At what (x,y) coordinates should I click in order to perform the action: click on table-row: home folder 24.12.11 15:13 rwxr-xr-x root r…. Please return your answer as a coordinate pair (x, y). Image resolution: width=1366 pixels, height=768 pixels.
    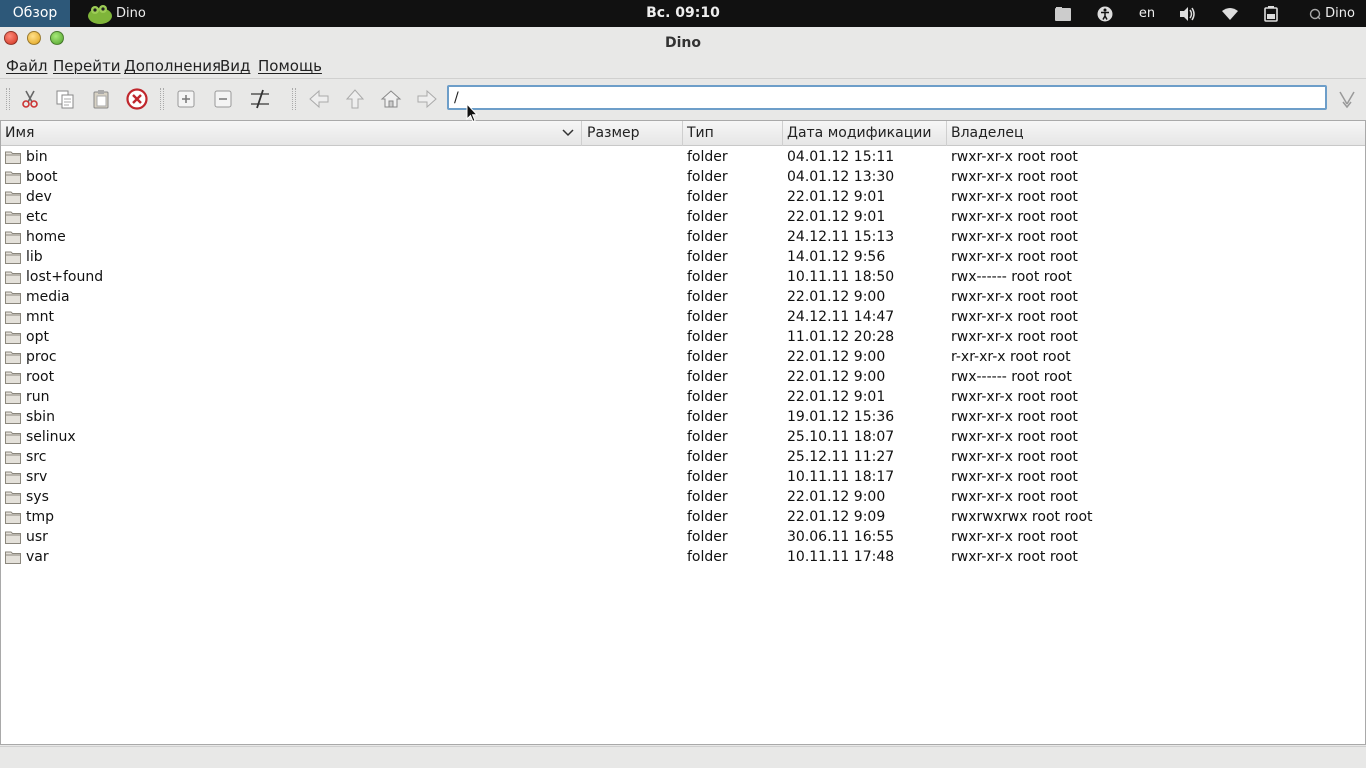
    Looking at the image, I should click on (683, 237).